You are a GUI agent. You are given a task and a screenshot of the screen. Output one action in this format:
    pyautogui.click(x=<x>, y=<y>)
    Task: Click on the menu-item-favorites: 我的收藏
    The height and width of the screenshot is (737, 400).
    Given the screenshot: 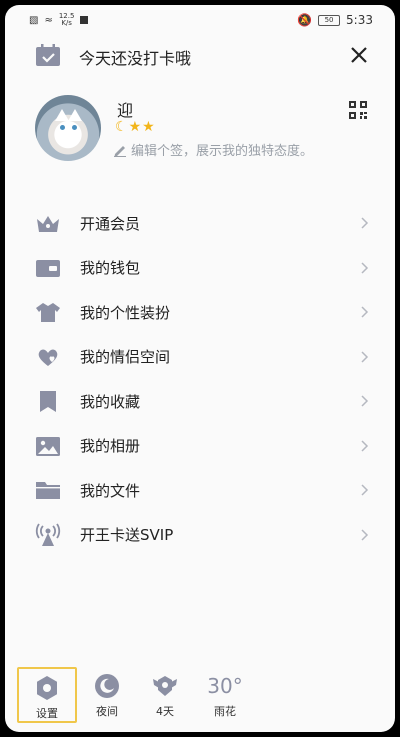 What is the action you would take?
    pyautogui.click(x=200, y=401)
    